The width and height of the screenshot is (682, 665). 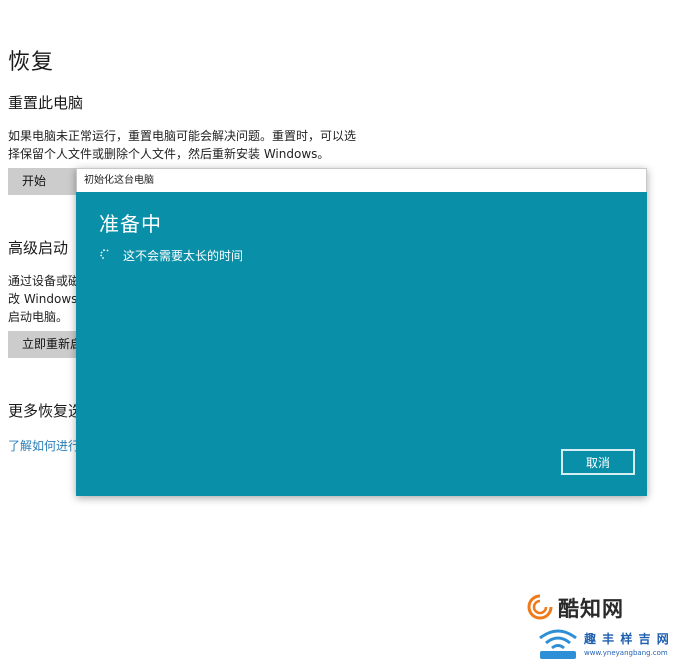 What do you see at coordinates (46, 103) in the screenshot?
I see `reset-pc-title: 重置此电脑` at bounding box center [46, 103].